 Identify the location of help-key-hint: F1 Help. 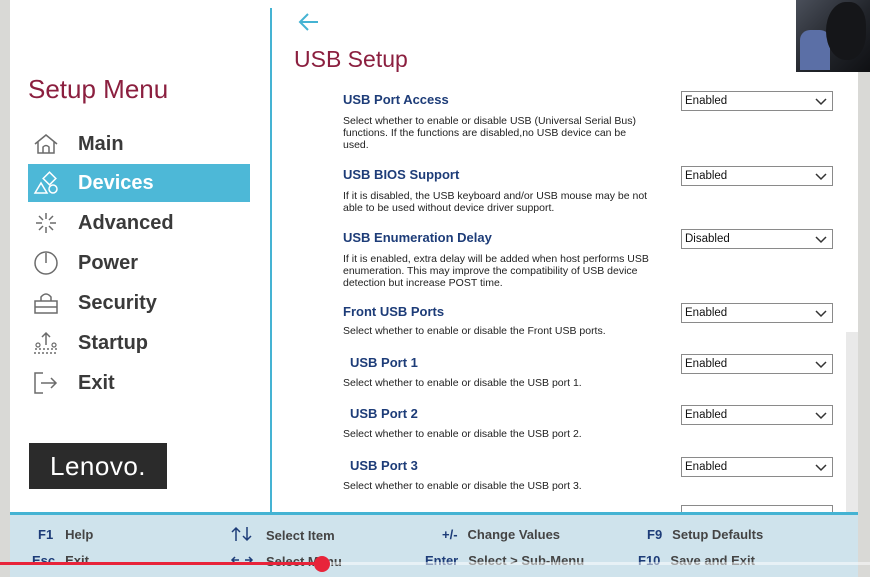
(65, 534).